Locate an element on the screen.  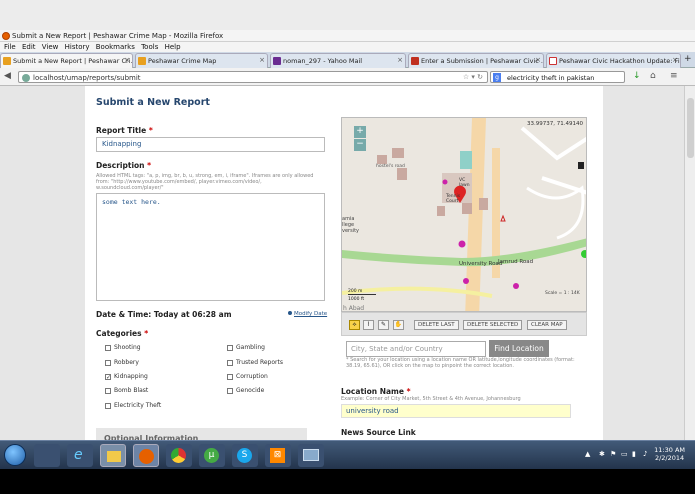
search-bar: g electricity theft in pakistan is located at coordinates (557, 77).